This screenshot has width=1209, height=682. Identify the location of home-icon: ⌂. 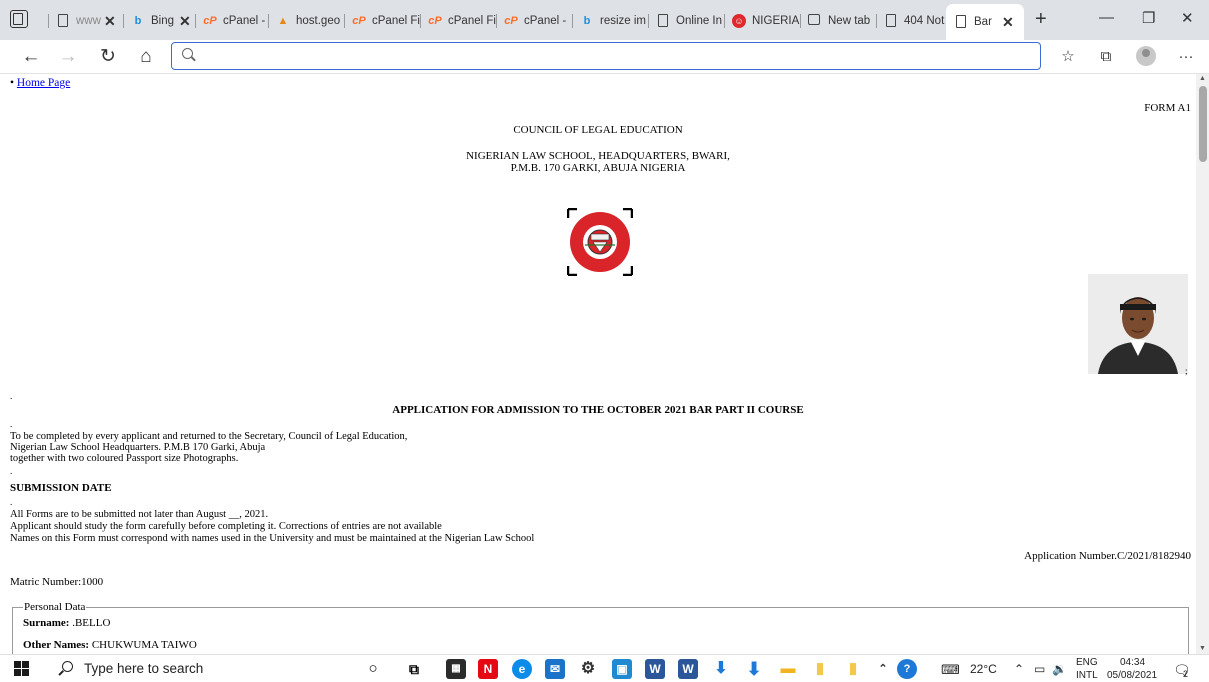
(146, 57).